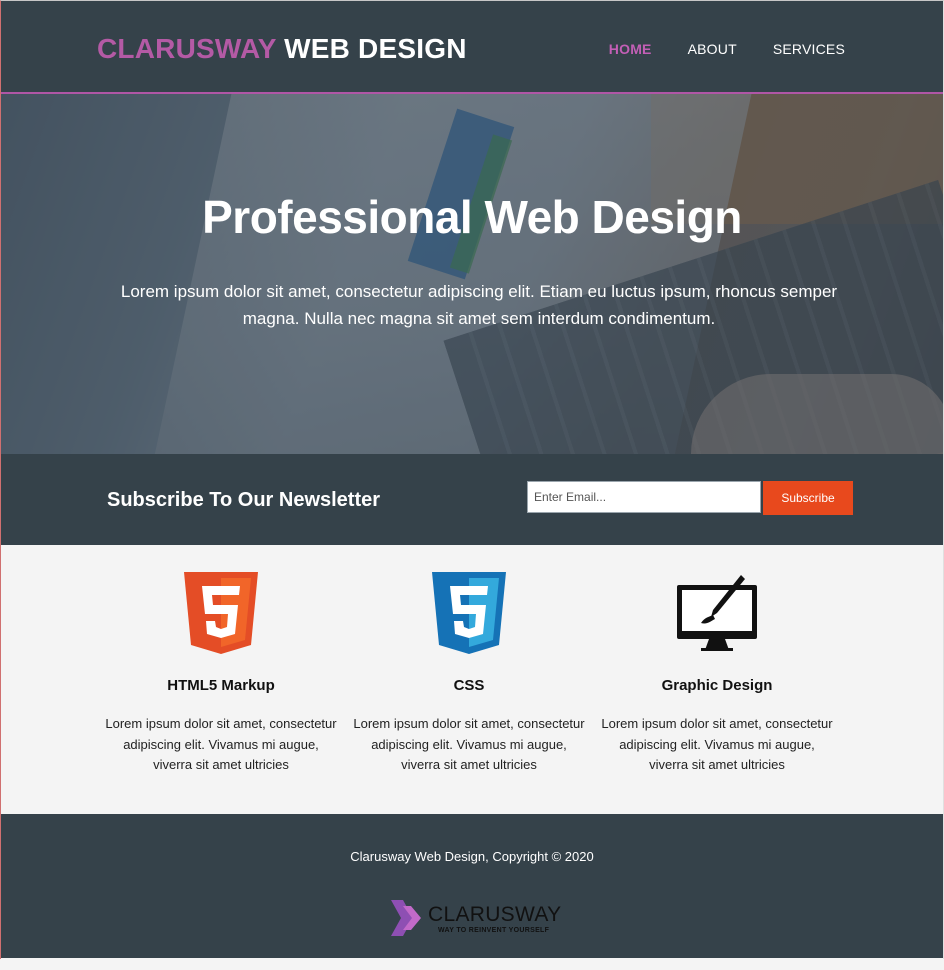 Image resolution: width=944 pixels, height=970 pixels. Describe the element at coordinates (469, 613) in the screenshot. I see `css3-icon` at that location.